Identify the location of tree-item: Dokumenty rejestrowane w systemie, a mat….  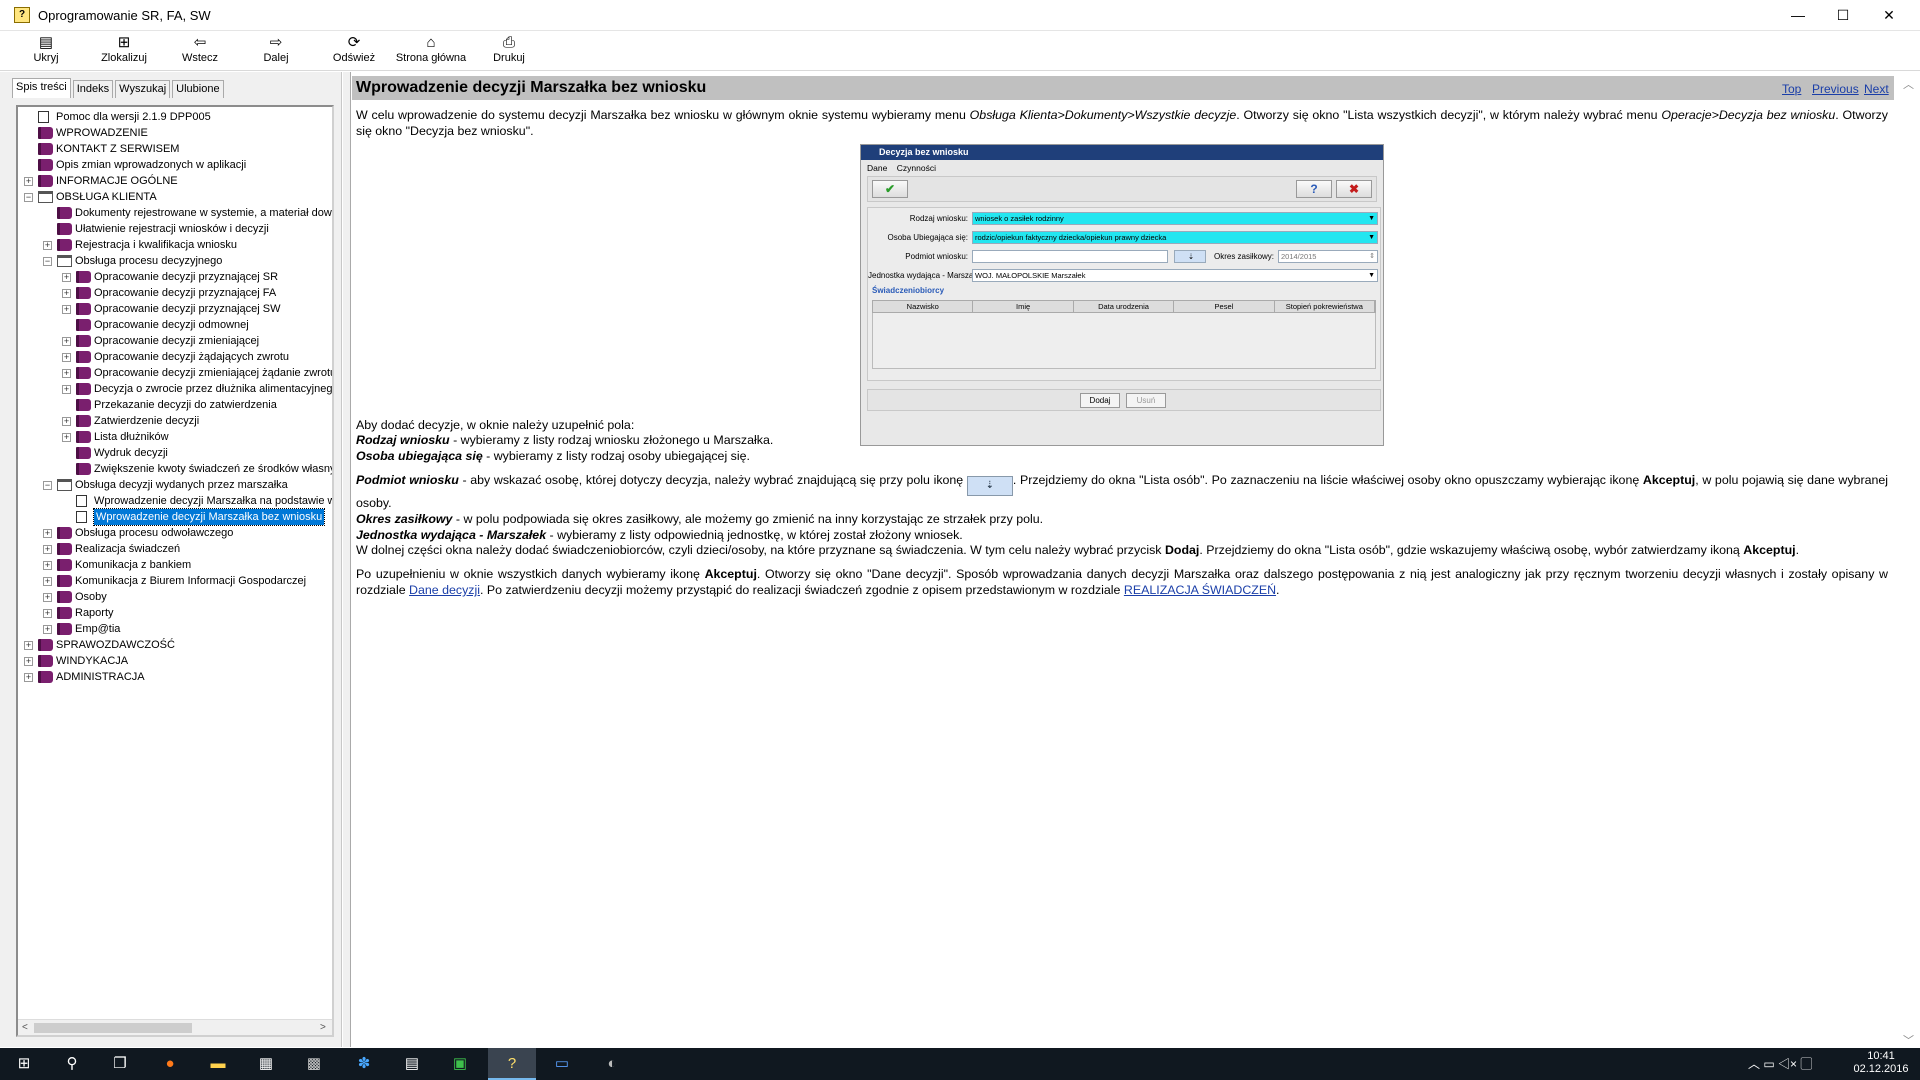
(175, 213).